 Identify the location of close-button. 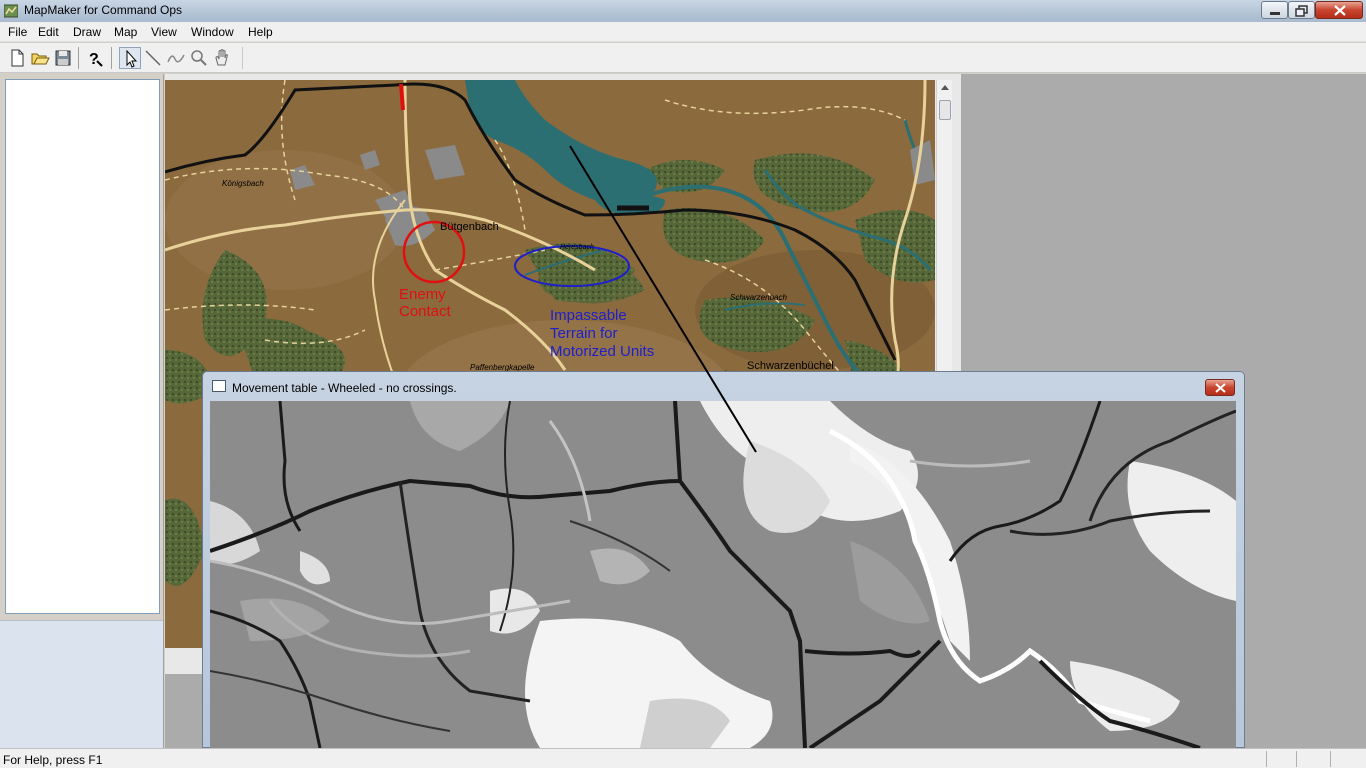
(1339, 10).